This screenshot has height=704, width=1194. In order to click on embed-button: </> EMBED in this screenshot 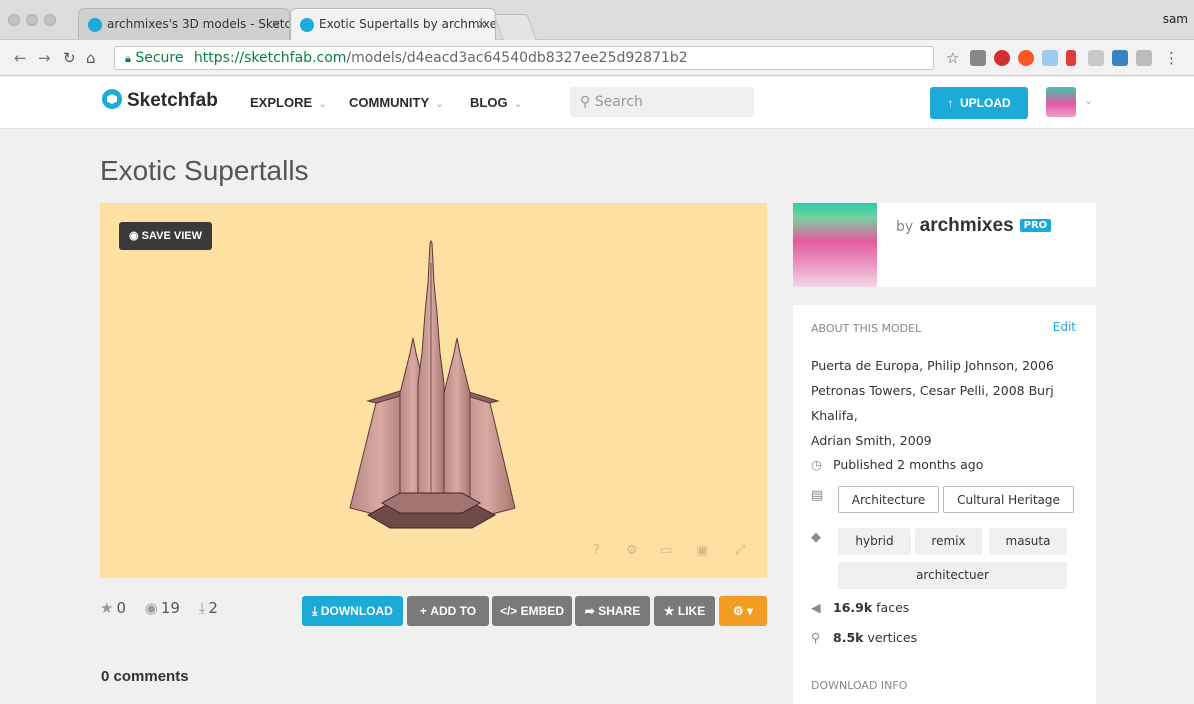, I will do `click(532, 611)`.